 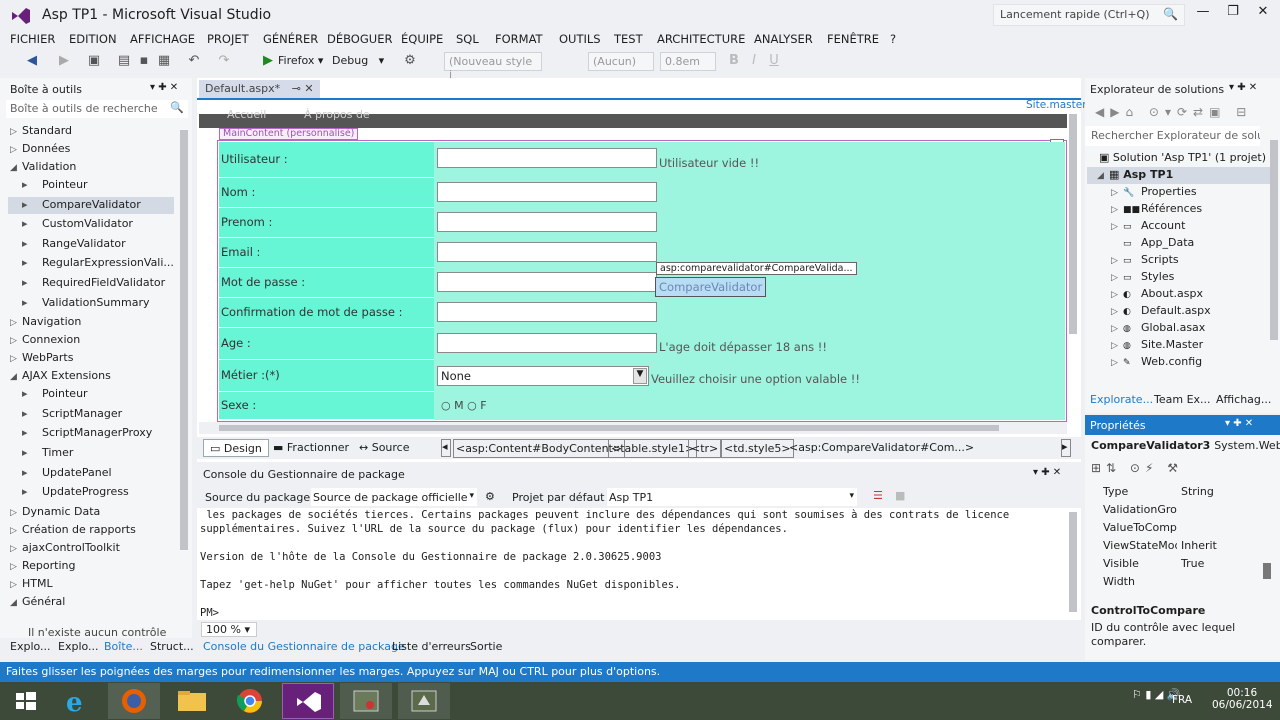 I want to click on solution-root: ▣ Solution 'Asp TP1' (1 projet), so click(x=1182, y=157).